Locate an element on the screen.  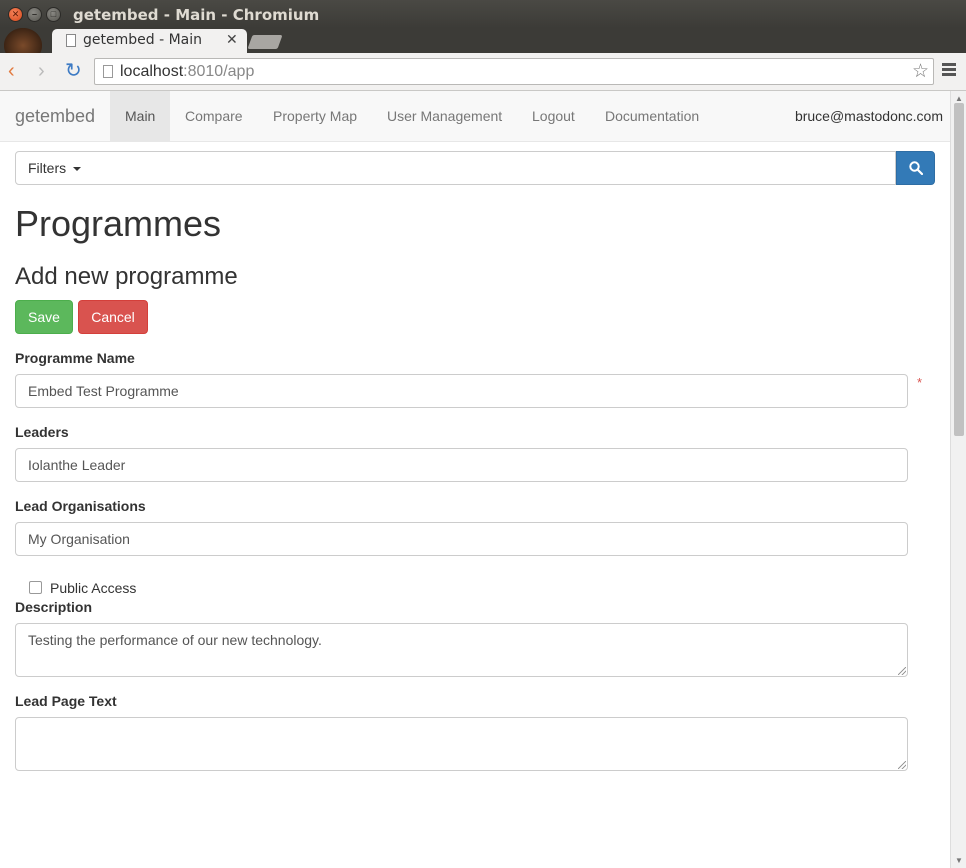
lead-page-text-textarea is located at coordinates (461, 744).